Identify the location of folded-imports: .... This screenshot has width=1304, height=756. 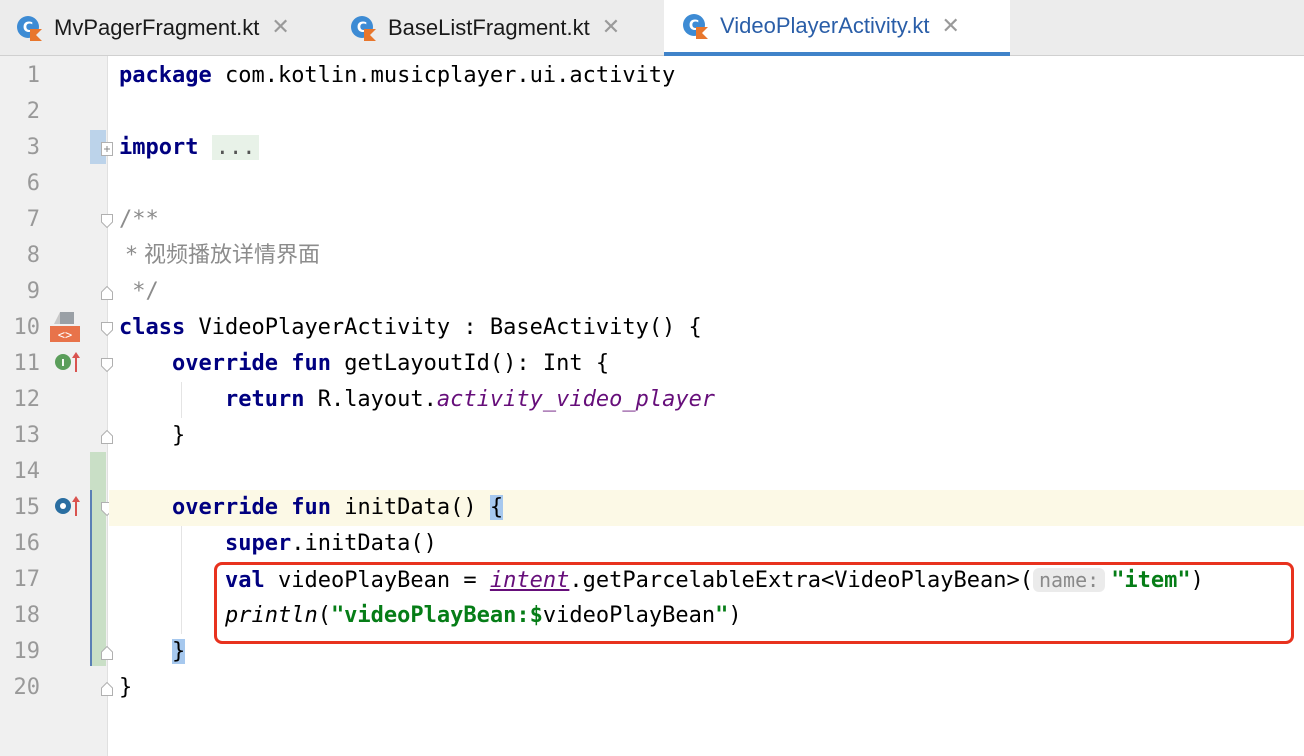
(235, 147).